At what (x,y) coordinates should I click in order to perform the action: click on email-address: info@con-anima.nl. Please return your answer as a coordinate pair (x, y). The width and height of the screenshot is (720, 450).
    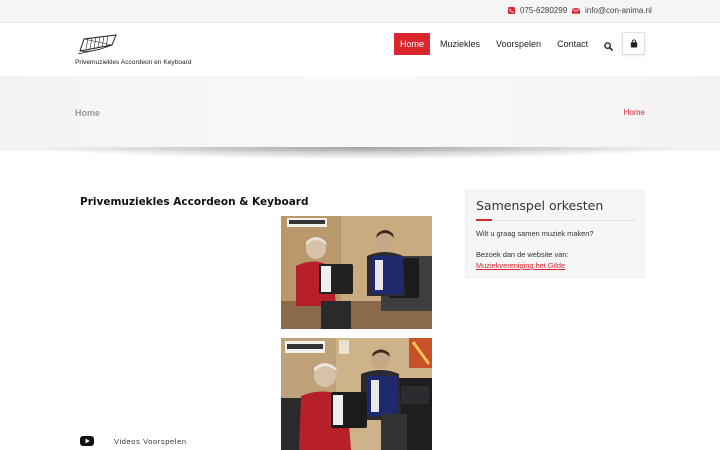
    Looking at the image, I should click on (618, 10).